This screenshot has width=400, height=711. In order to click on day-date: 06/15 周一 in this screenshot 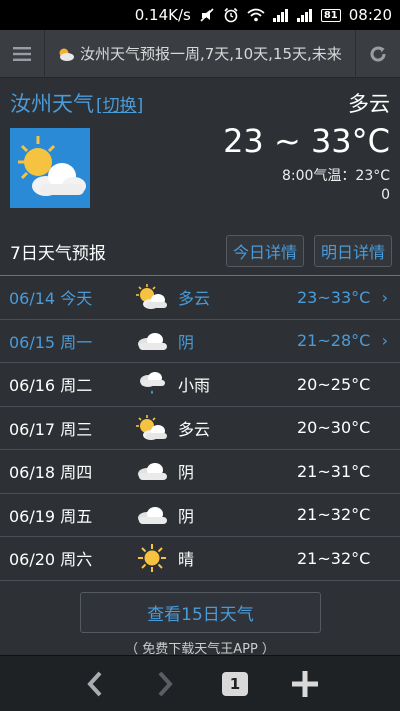, I will do `click(51, 342)`.